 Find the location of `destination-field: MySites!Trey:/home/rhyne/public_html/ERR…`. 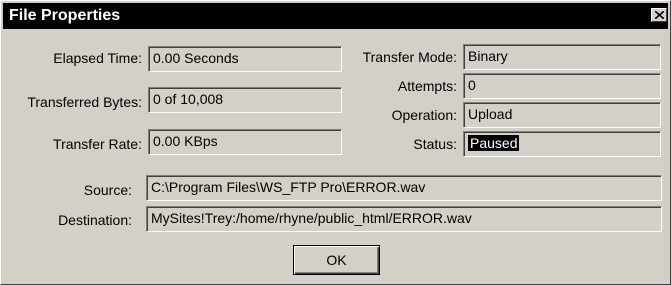

destination-field: MySites!Trey:/home/rhyne/public_html/ERR… is located at coordinates (404, 219).